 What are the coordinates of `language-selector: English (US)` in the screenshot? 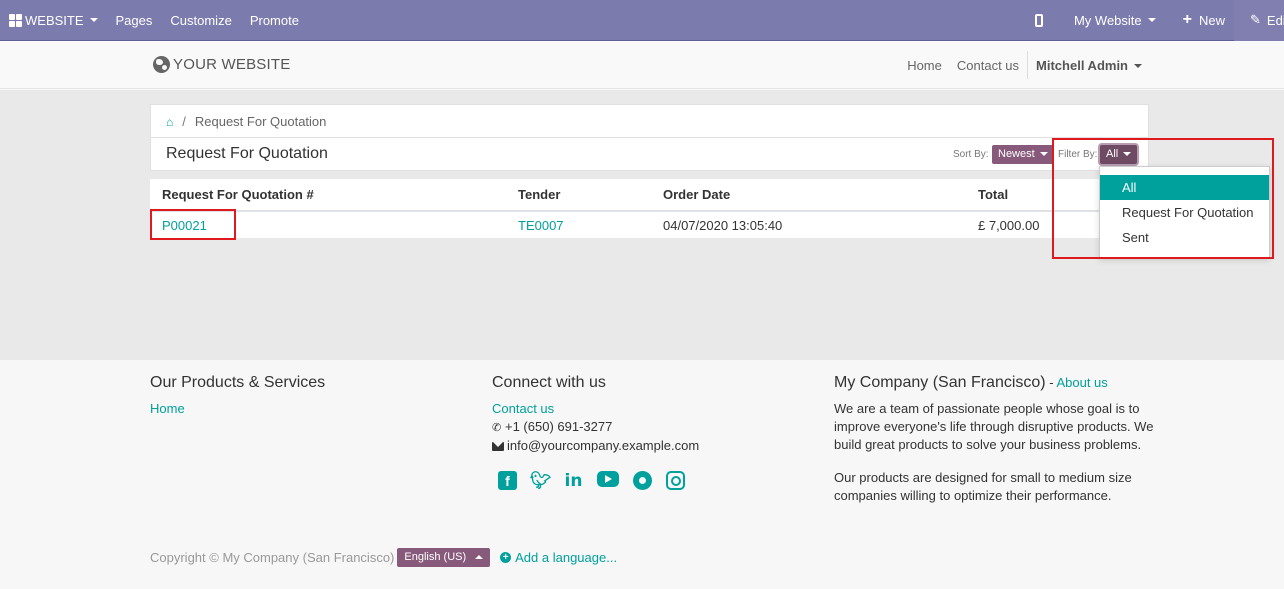 It's located at (444, 557).